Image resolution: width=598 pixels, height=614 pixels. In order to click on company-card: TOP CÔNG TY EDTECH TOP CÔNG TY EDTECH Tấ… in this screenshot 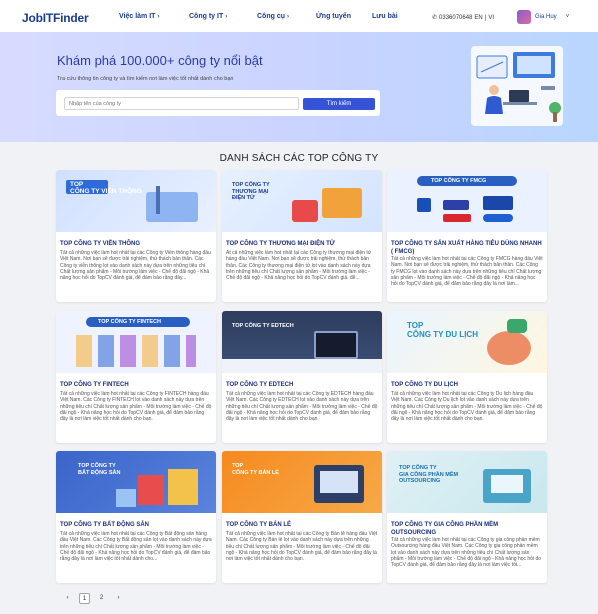, I will do `click(302, 377)`.